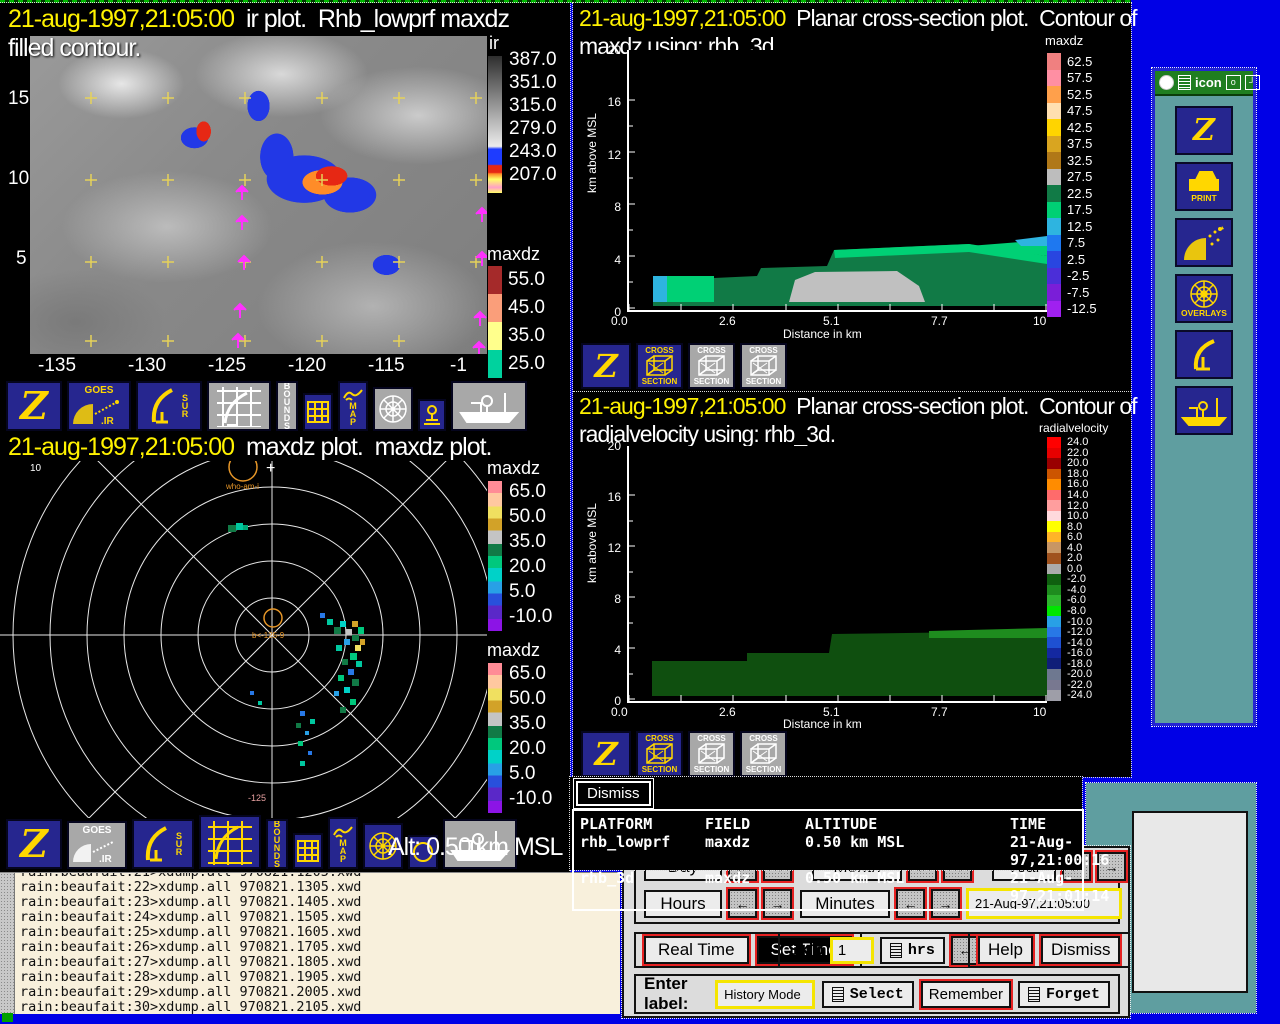  I want to click on cross2-y-ticks: 20 16 12 8 4 0, so click(614, 573).